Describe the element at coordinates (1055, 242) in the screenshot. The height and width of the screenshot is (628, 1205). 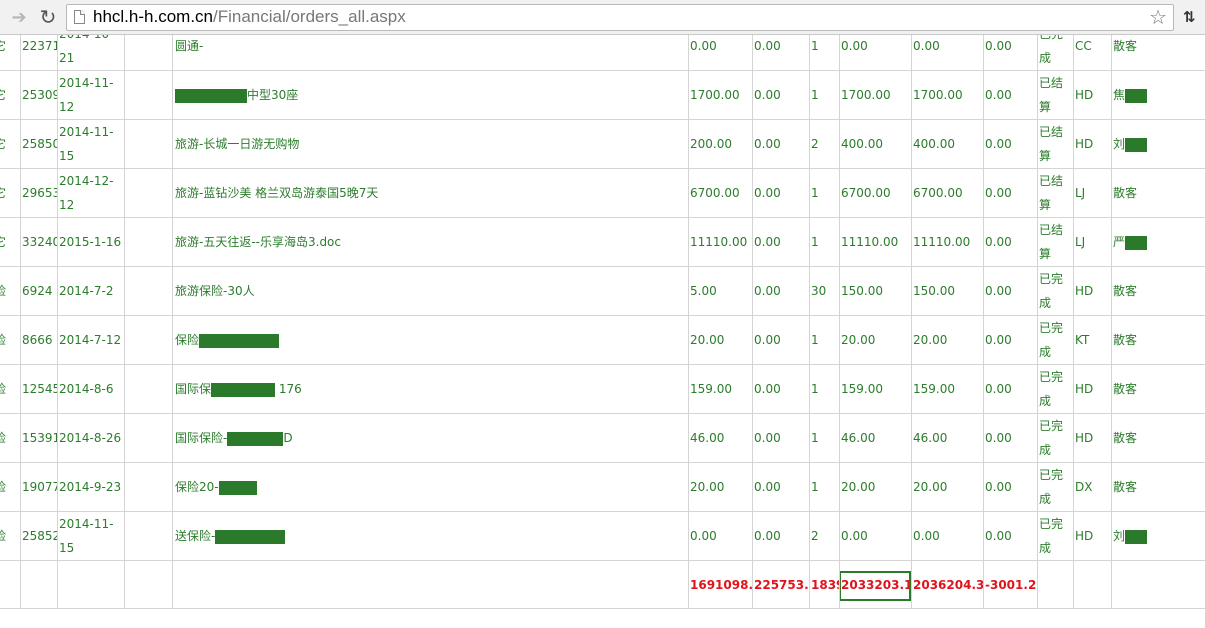
I see `status-cell: 已结算` at that location.